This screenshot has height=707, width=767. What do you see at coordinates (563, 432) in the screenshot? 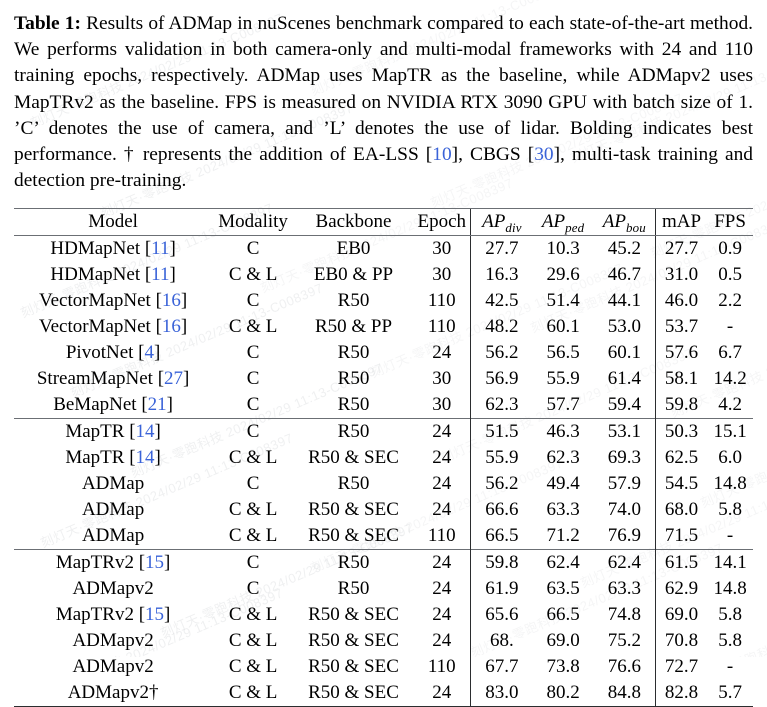
I see `cell-ap-ped: 46.3` at bounding box center [563, 432].